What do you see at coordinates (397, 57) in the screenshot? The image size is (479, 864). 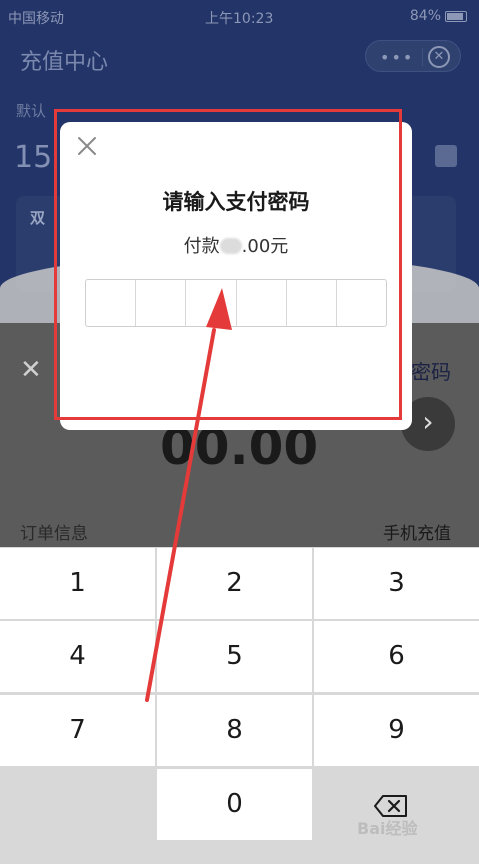 I see `more-icon: •••` at bounding box center [397, 57].